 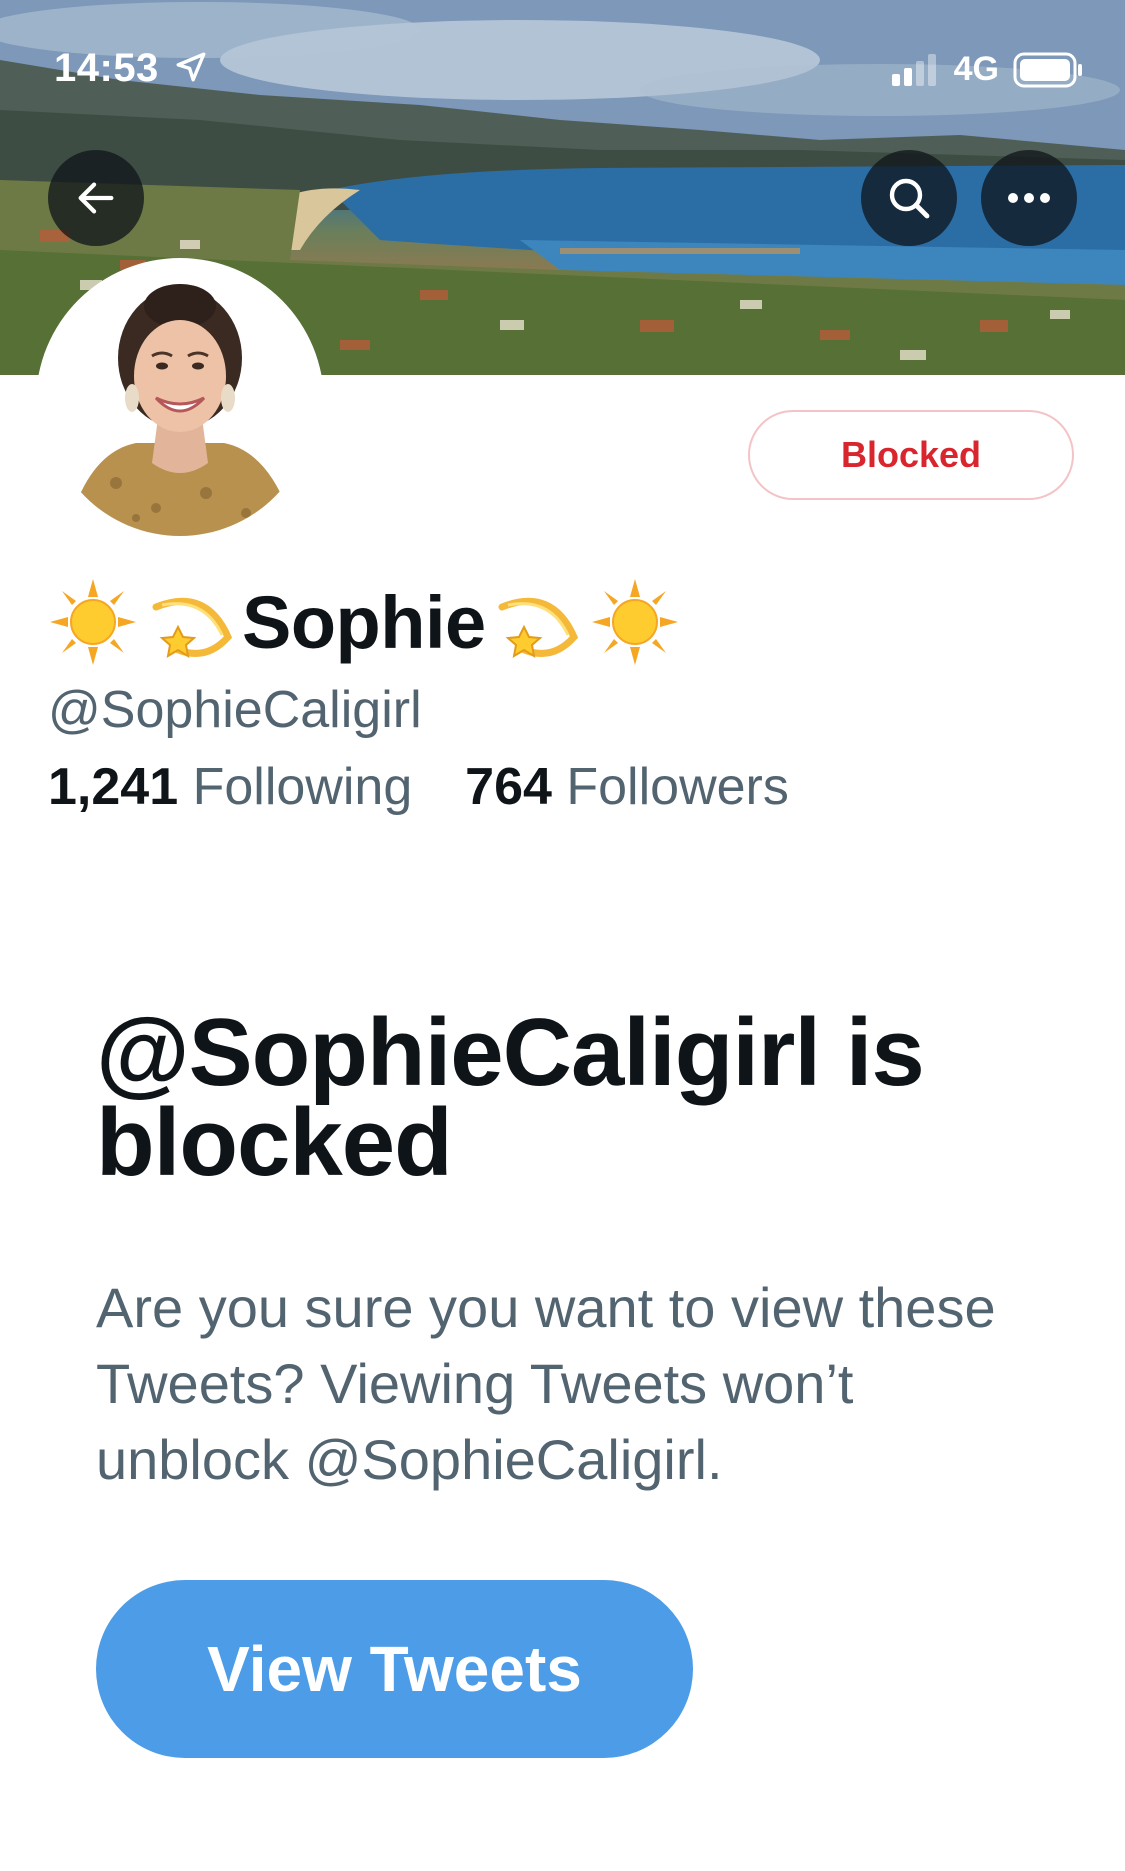 I want to click on following-label: Following, so click(x=302, y=787).